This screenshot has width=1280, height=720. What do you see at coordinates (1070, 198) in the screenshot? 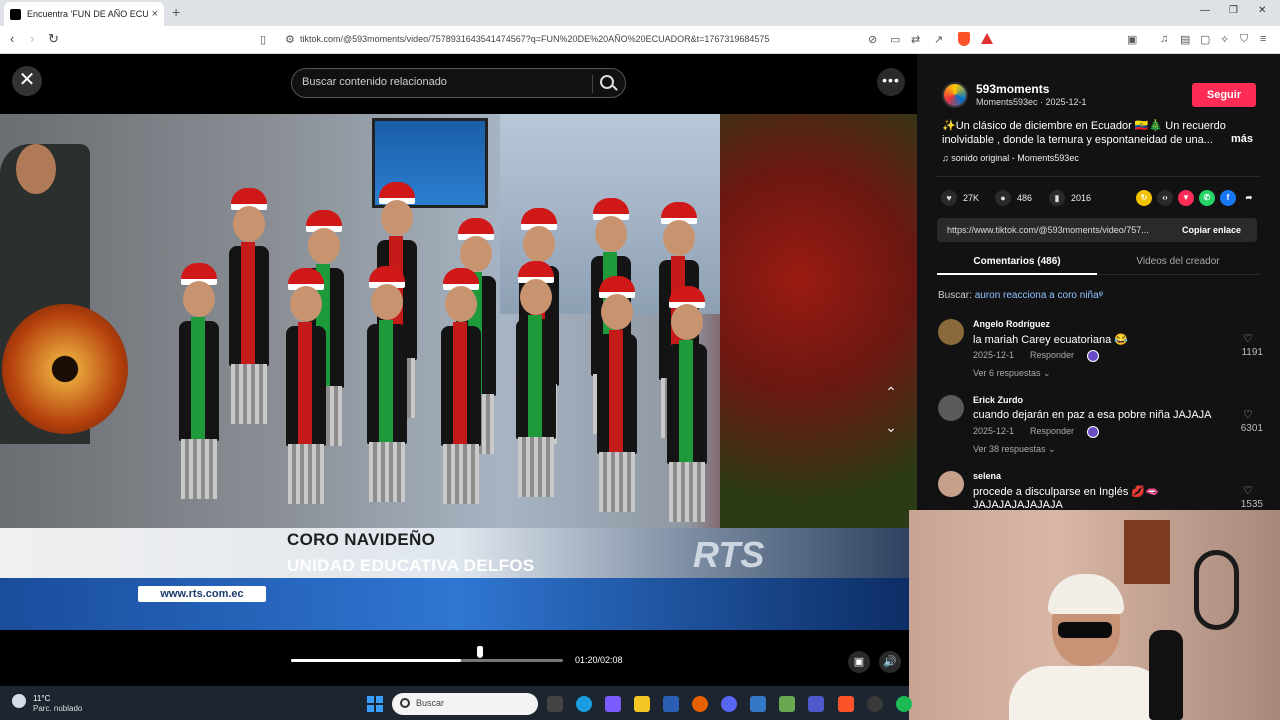
I see `save-stat: ▮ 2016` at bounding box center [1070, 198].